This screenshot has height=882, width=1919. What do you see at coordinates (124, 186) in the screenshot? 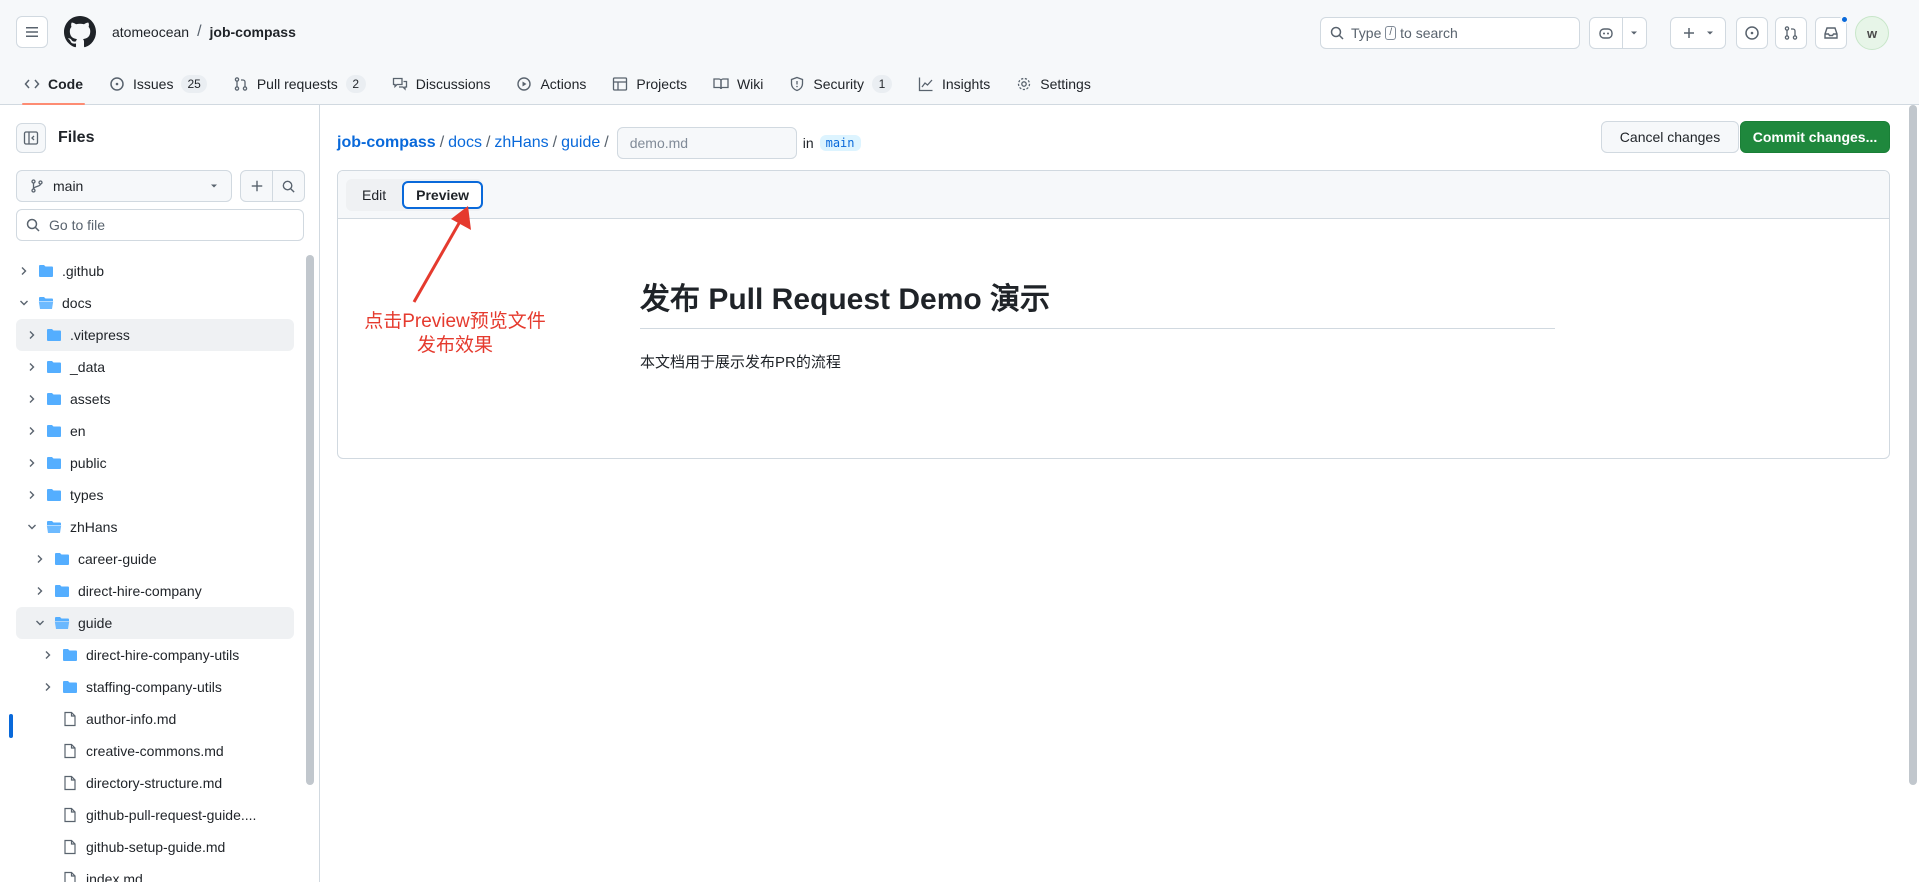
I see `branch-selector: main` at bounding box center [124, 186].